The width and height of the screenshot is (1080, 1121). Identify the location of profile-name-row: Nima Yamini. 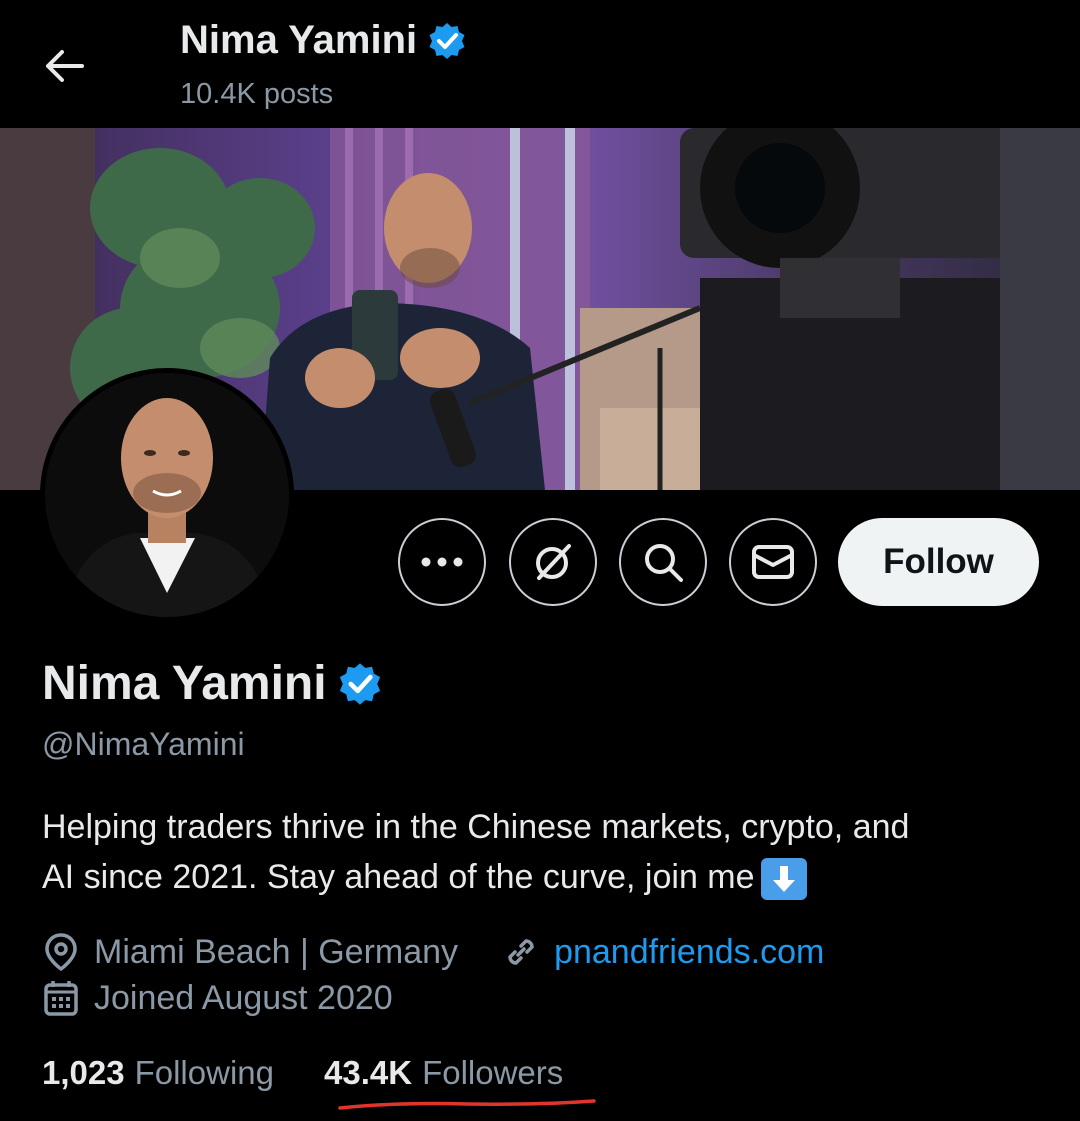
(212, 683).